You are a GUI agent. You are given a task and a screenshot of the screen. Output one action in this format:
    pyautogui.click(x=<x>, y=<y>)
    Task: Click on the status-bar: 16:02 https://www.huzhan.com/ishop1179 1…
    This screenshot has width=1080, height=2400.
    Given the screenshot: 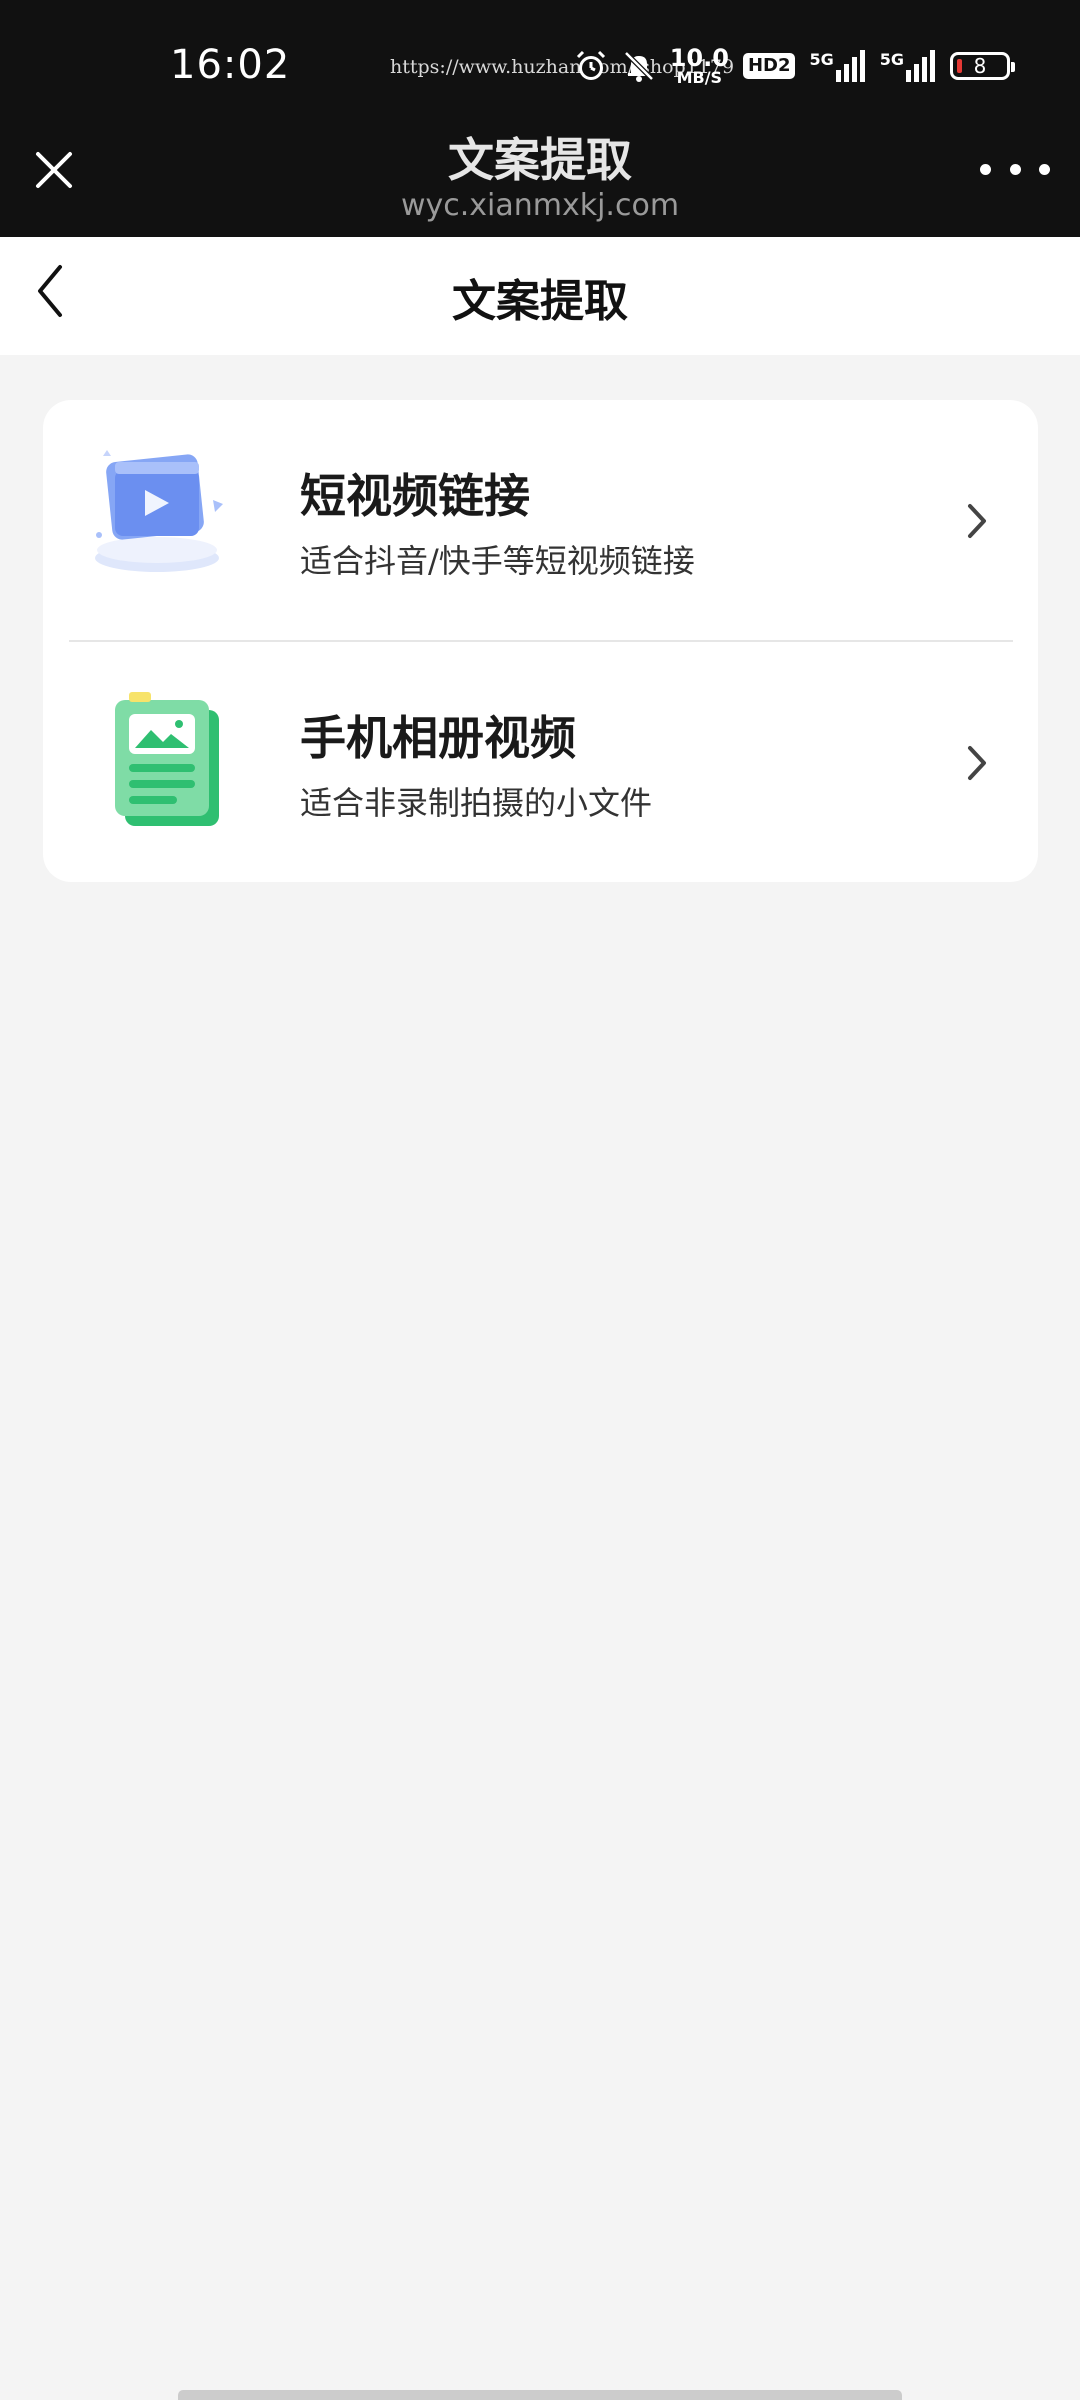 What is the action you would take?
    pyautogui.click(x=540, y=68)
    